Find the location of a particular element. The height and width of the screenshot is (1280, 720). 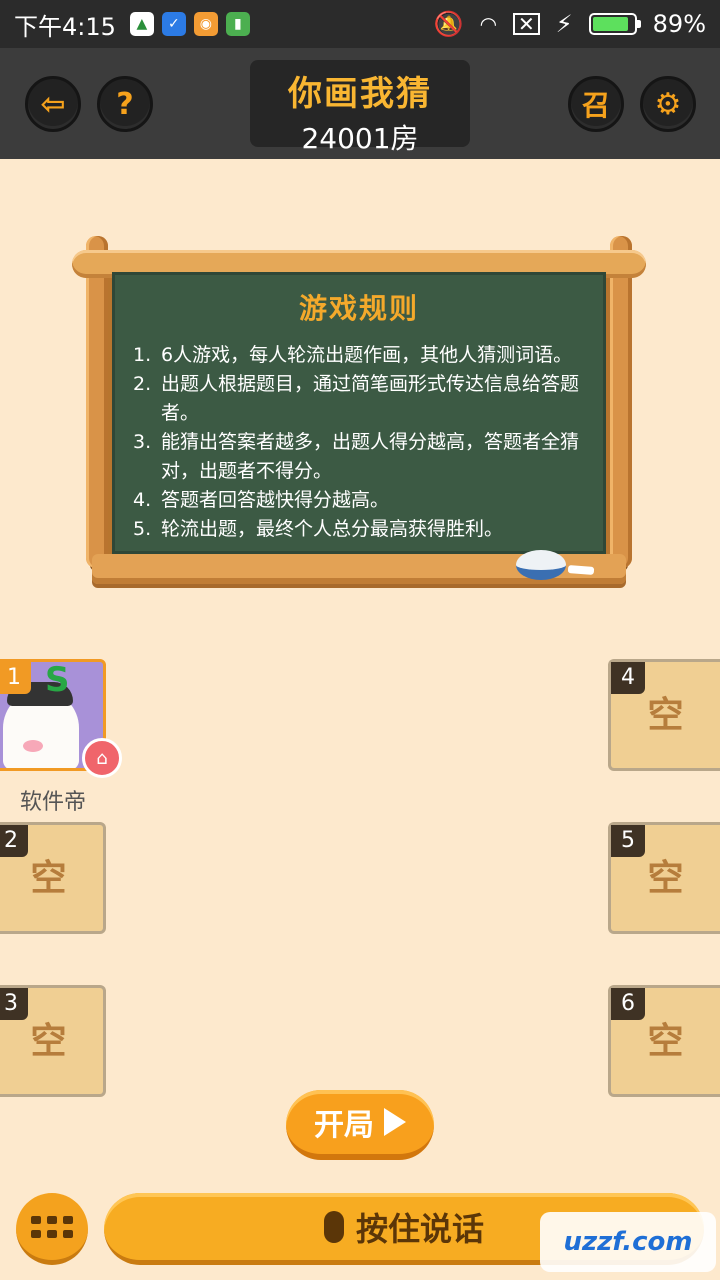

seat-3: 3 空 is located at coordinates (53, 1041).